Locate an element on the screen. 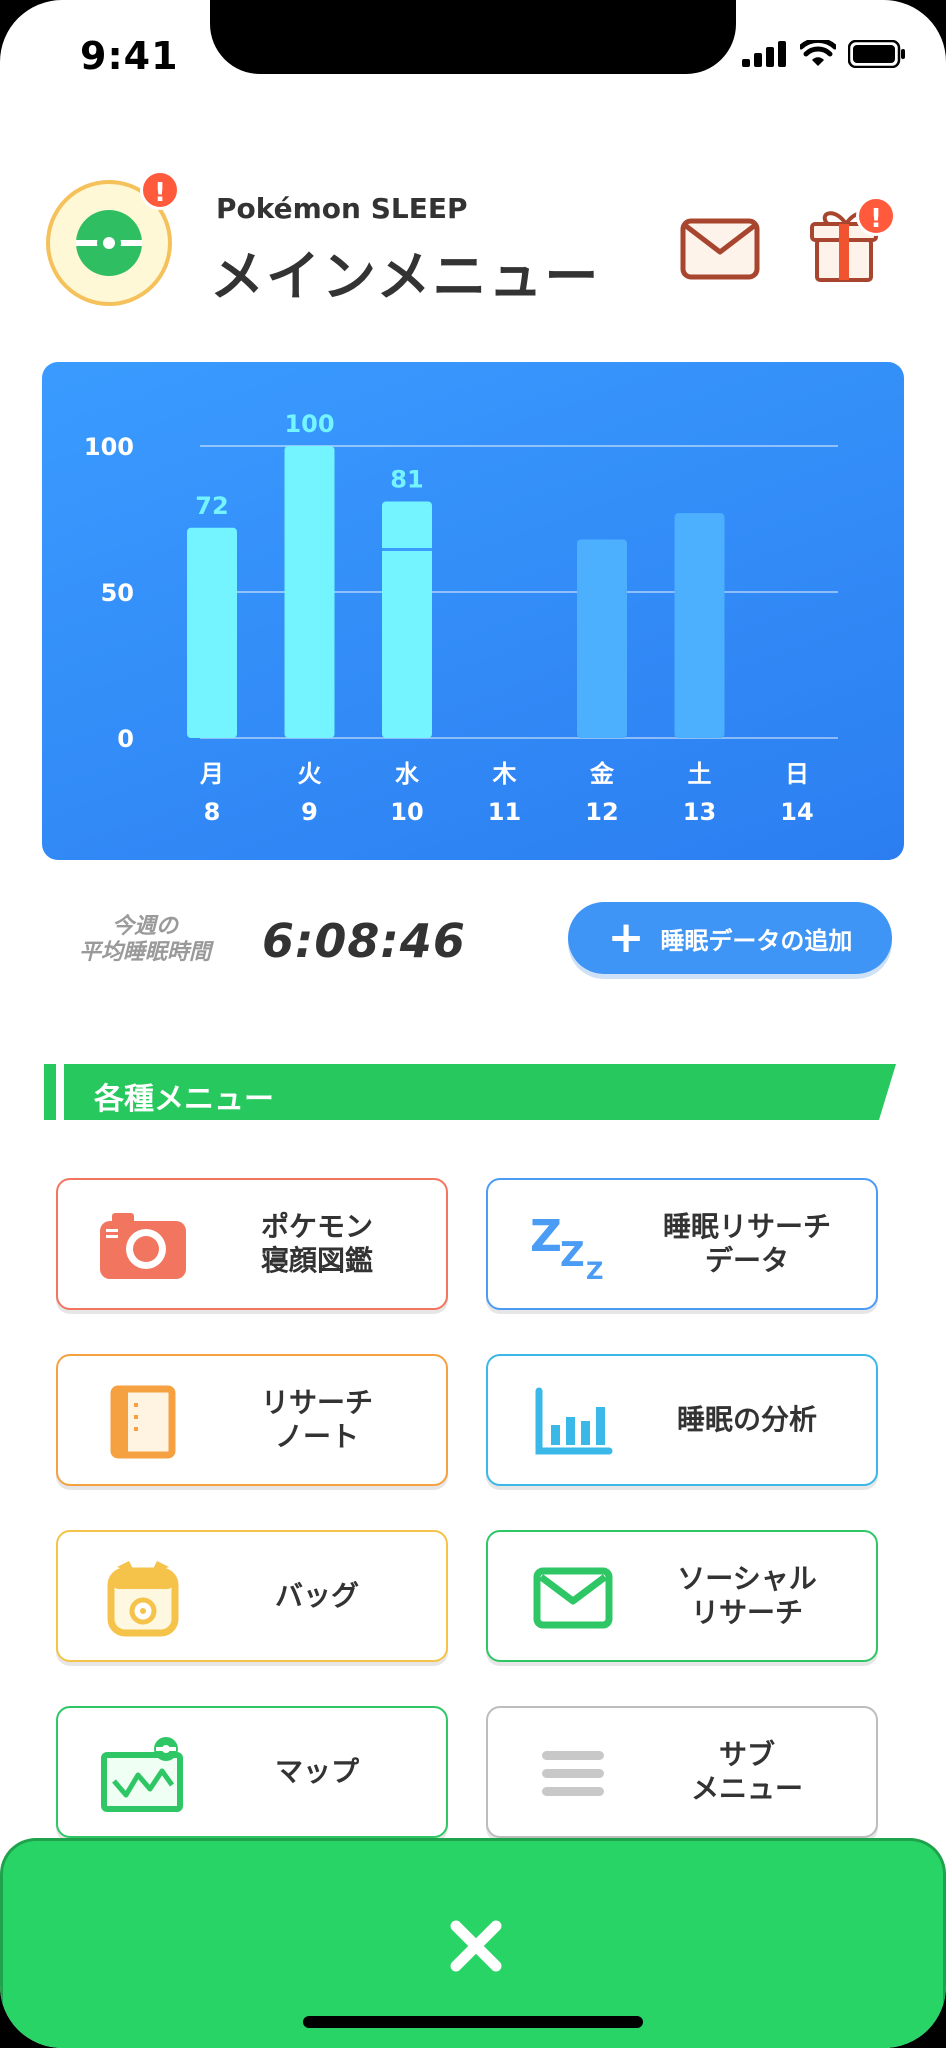  x-tick-label-date: 11 is located at coordinates (504, 812).